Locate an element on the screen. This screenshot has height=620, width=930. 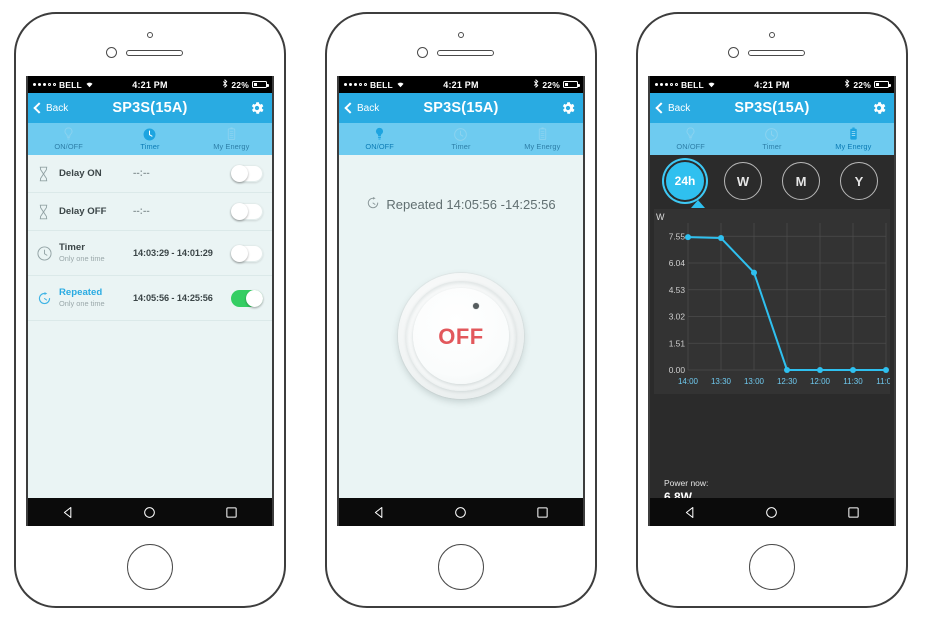
row-texts: Delay OFF is located at coordinates (95, 211).